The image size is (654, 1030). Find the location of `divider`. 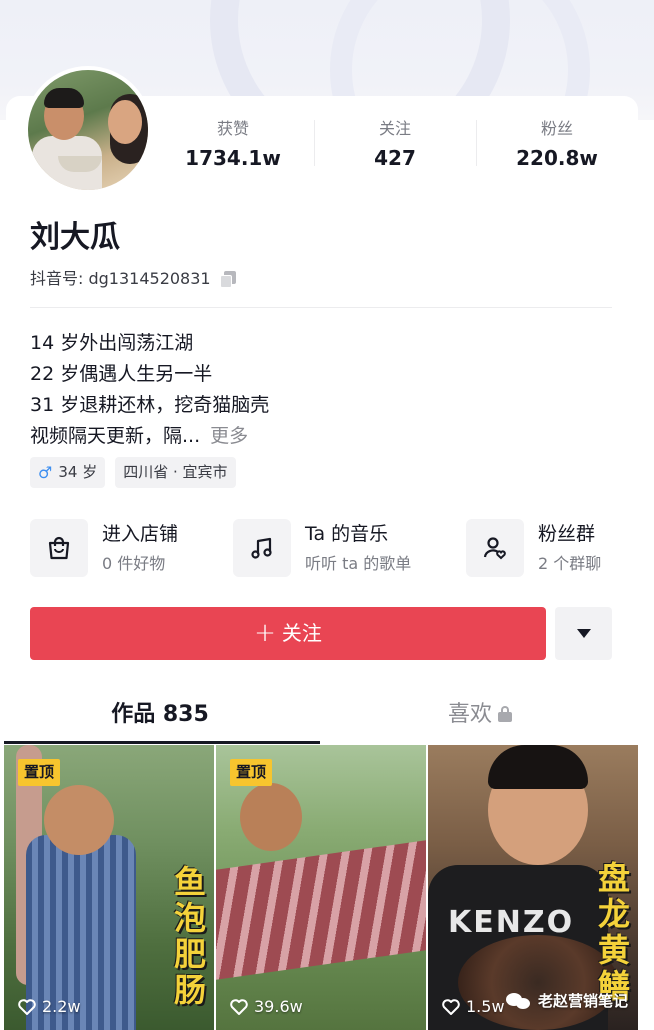

divider is located at coordinates (321, 307).